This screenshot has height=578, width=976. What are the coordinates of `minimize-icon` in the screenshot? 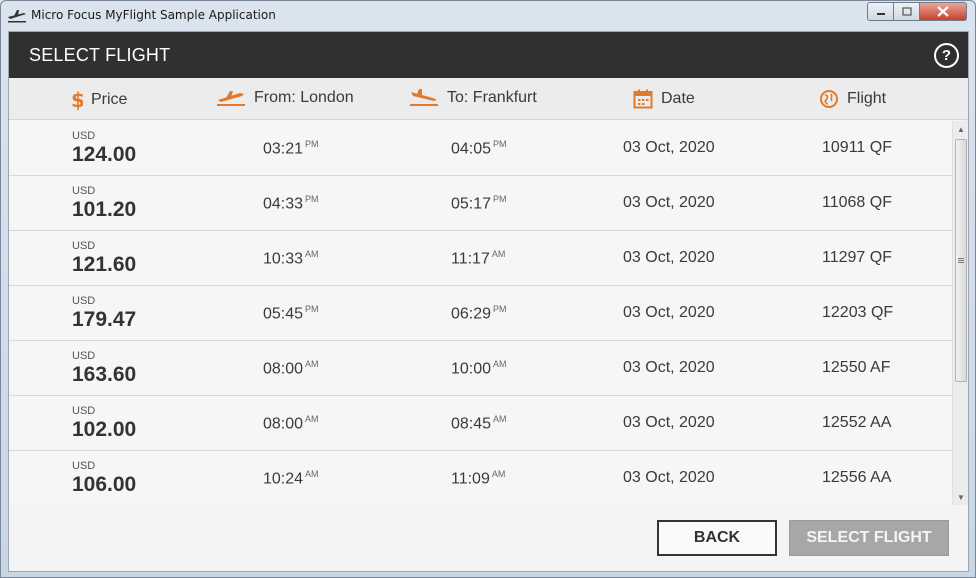 It's located at (880, 13).